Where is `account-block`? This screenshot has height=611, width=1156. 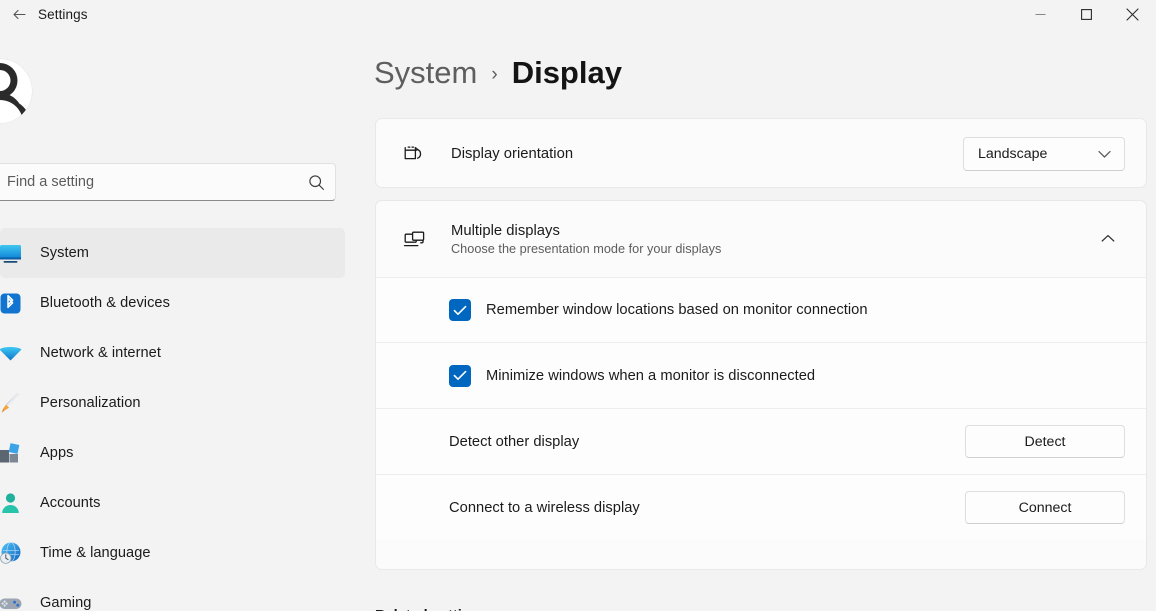 account-block is located at coordinates (50, 91).